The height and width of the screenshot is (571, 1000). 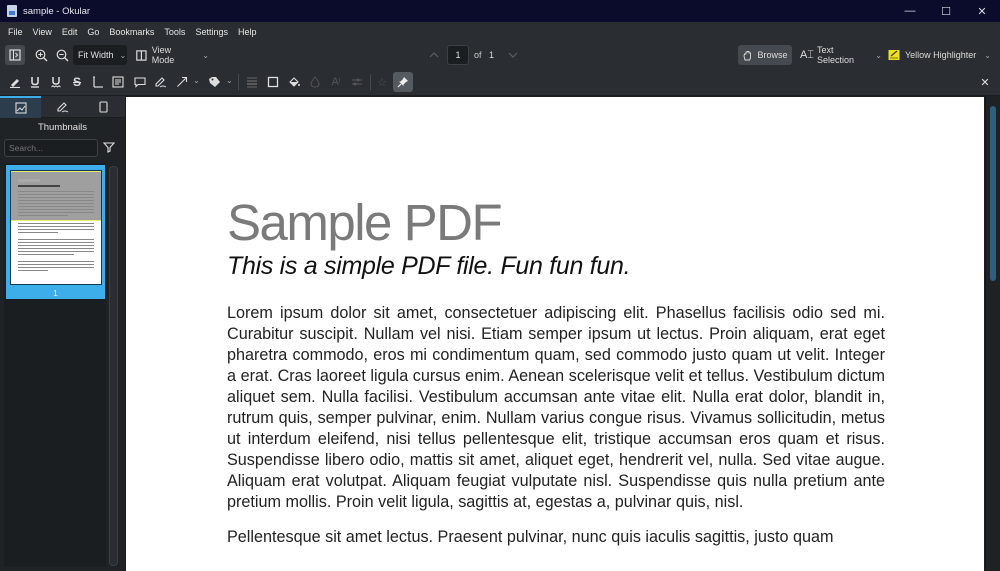 What do you see at coordinates (993, 193) in the screenshot?
I see `scrollbar-thumb` at bounding box center [993, 193].